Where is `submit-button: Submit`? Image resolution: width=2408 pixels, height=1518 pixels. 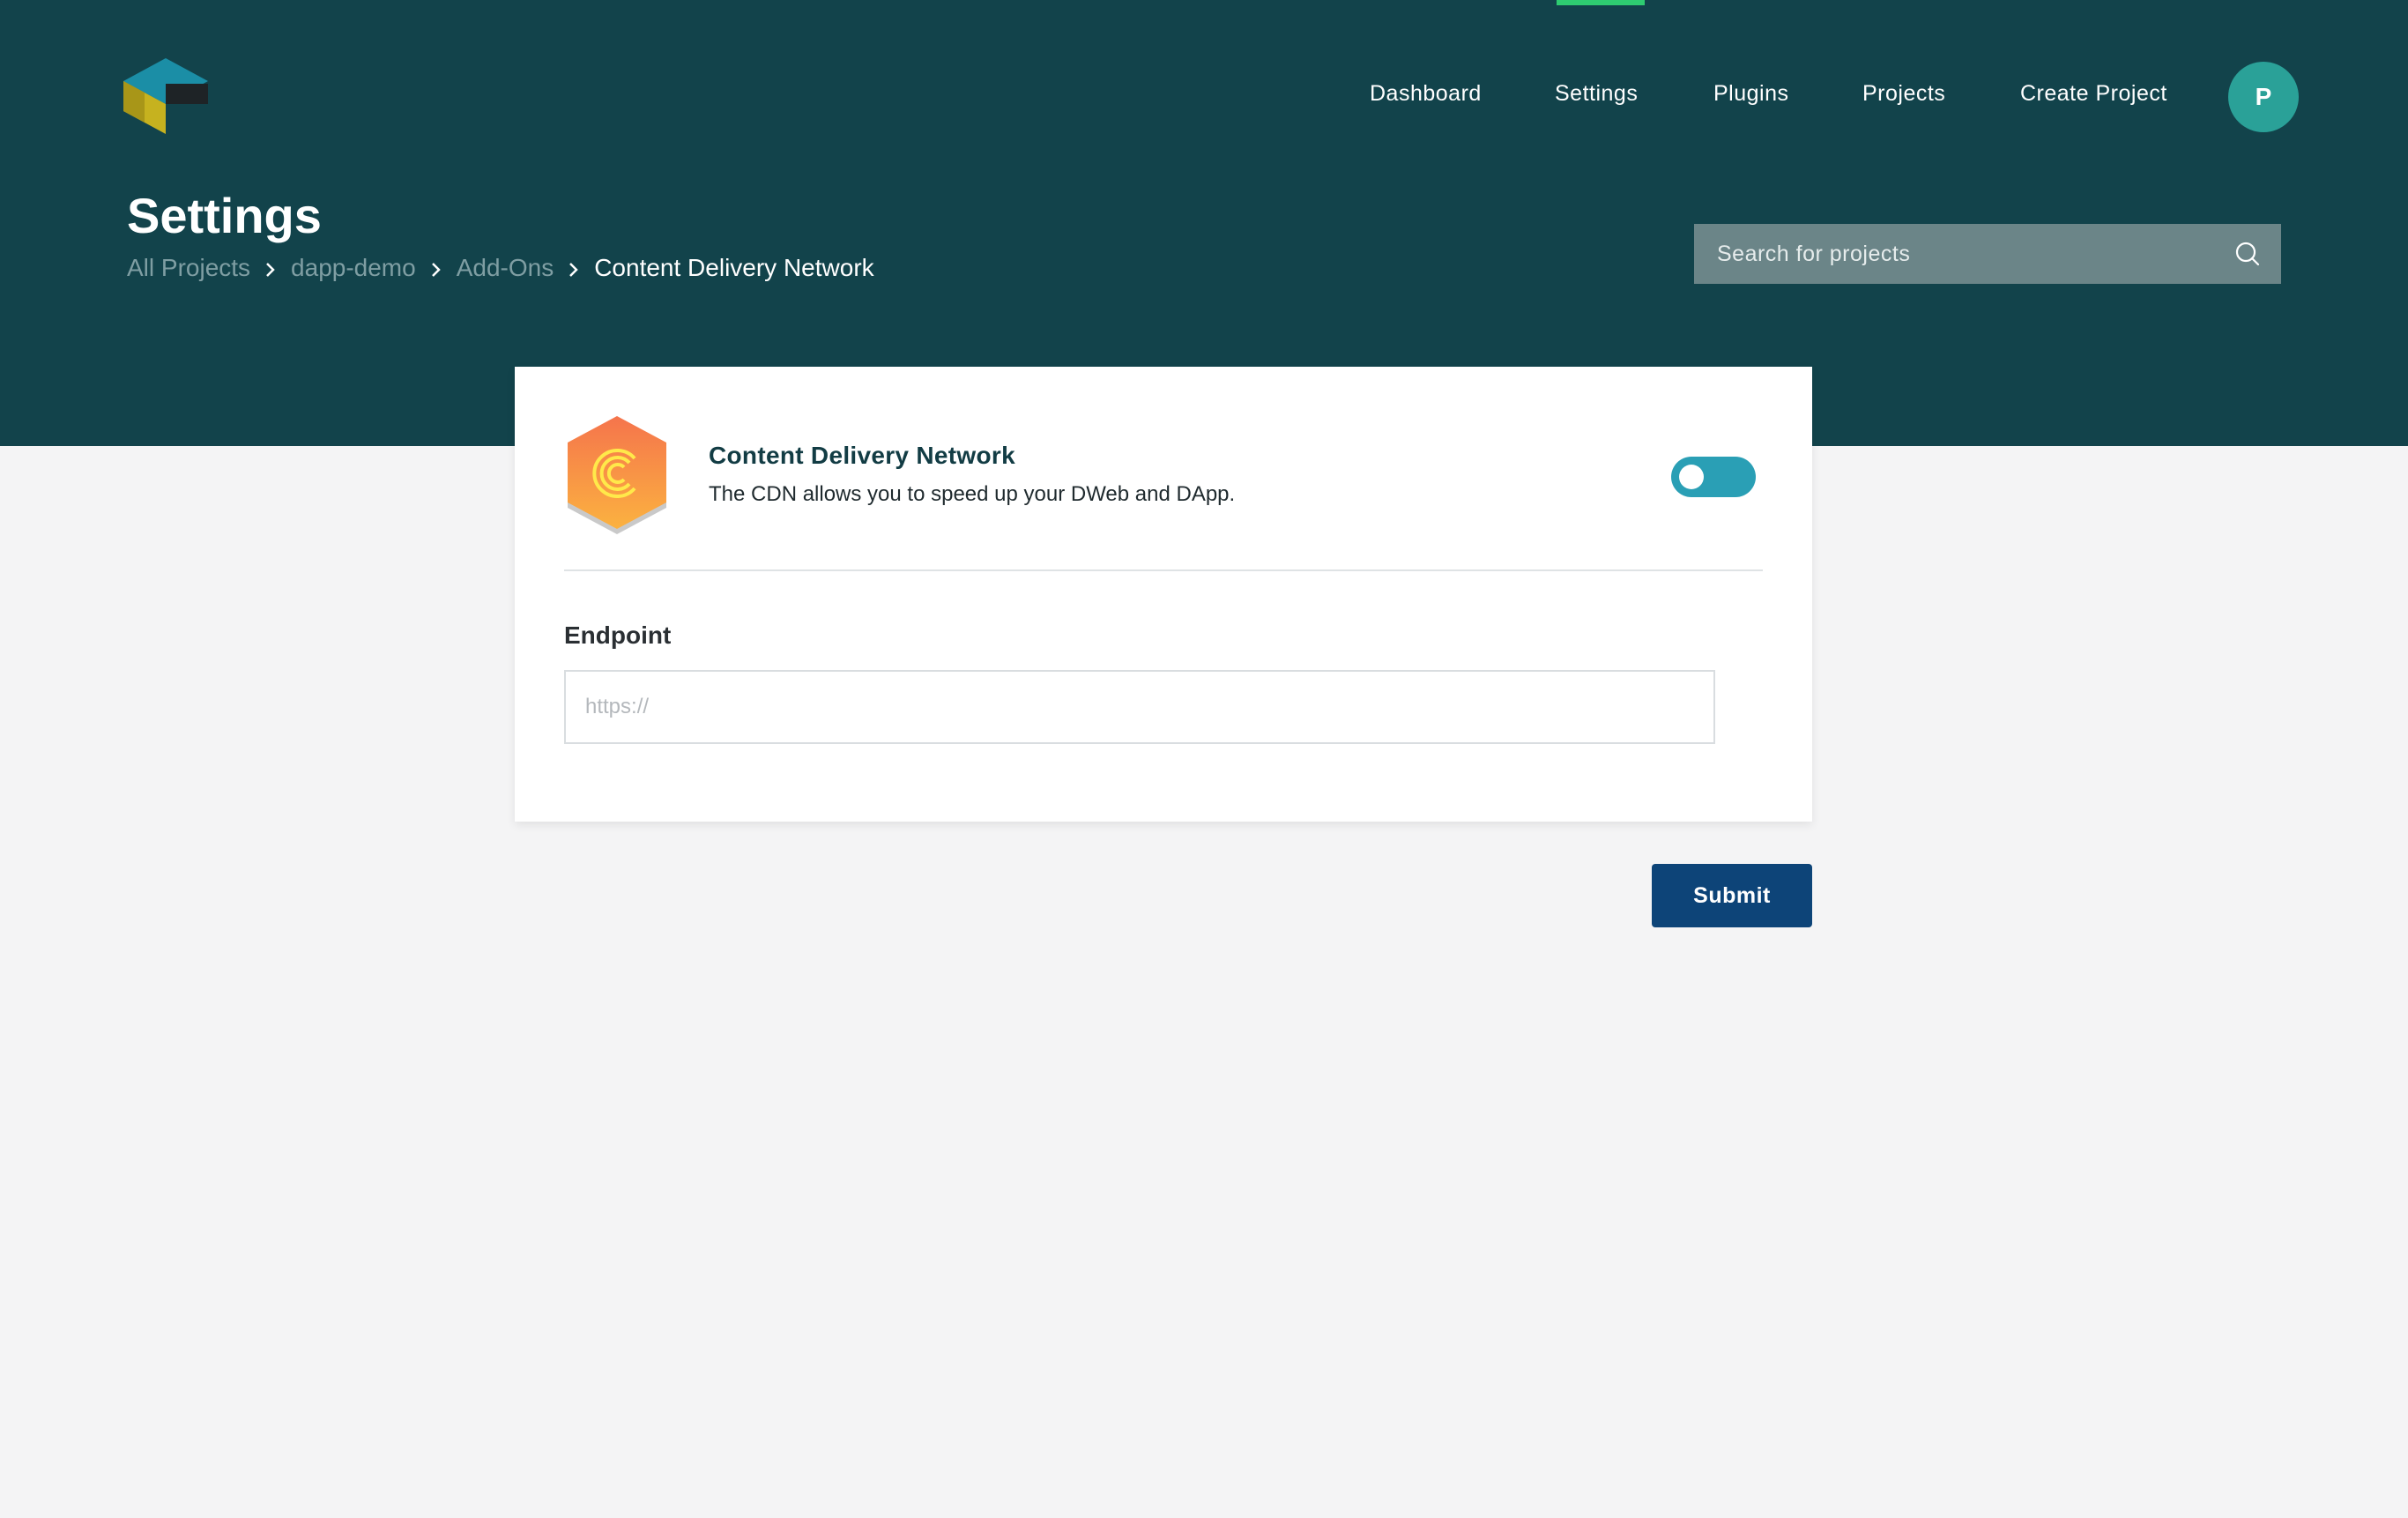 submit-button: Submit is located at coordinates (1732, 895).